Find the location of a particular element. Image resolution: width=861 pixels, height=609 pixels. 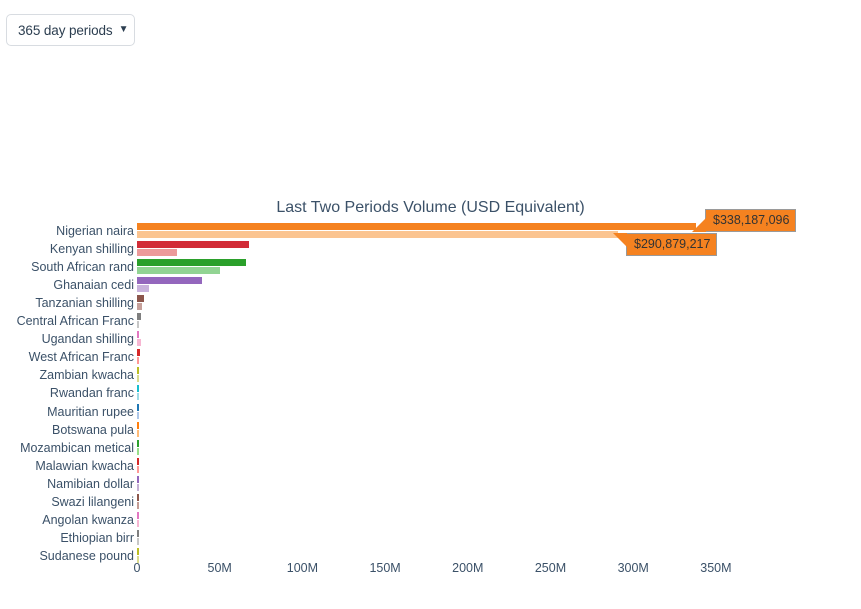

chart-value-axis: 0 50M 100M 150M 200M 250M 300M 350M is located at coordinates (430, 571).